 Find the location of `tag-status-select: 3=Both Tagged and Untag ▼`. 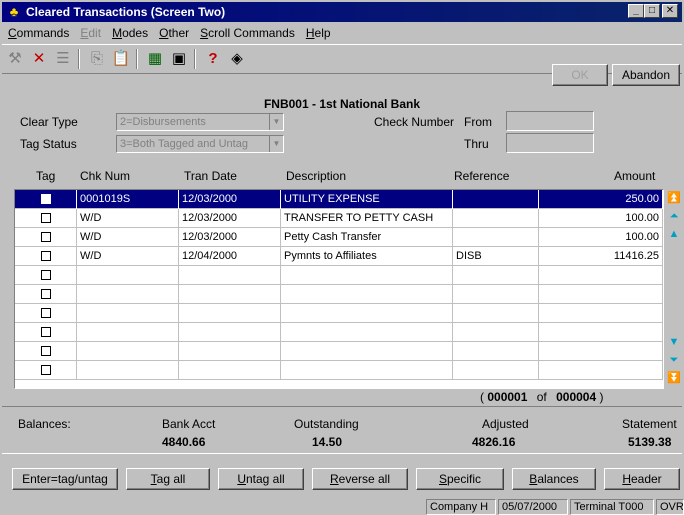

tag-status-select: 3=Both Tagged and Untag ▼ is located at coordinates (200, 144).